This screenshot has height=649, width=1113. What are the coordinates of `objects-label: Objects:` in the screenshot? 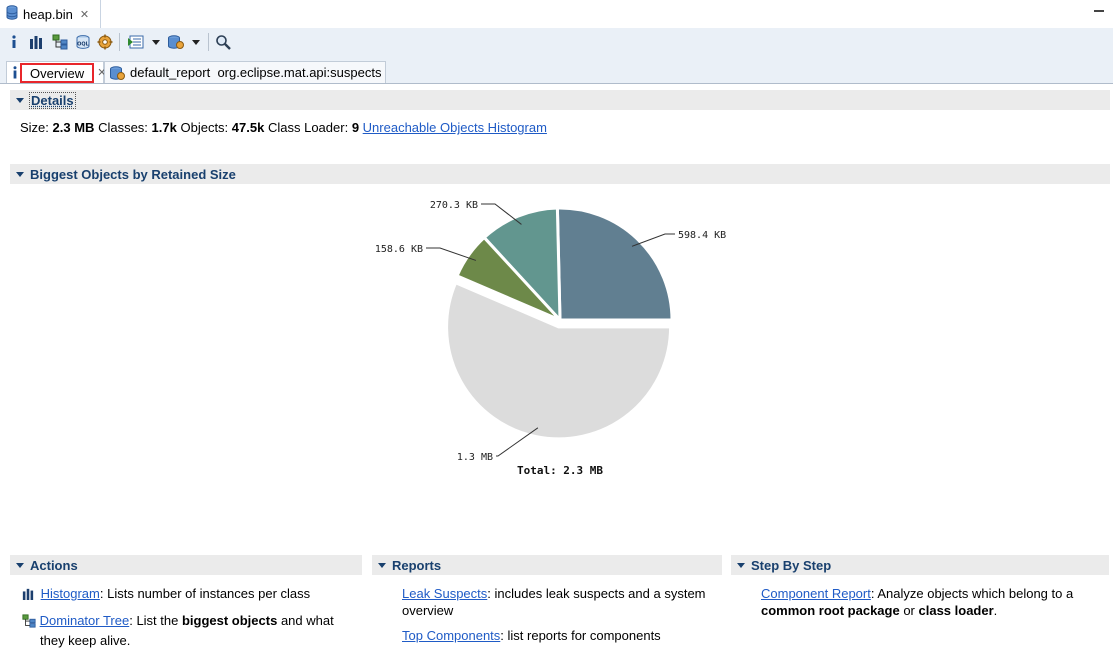 It's located at (204, 127).